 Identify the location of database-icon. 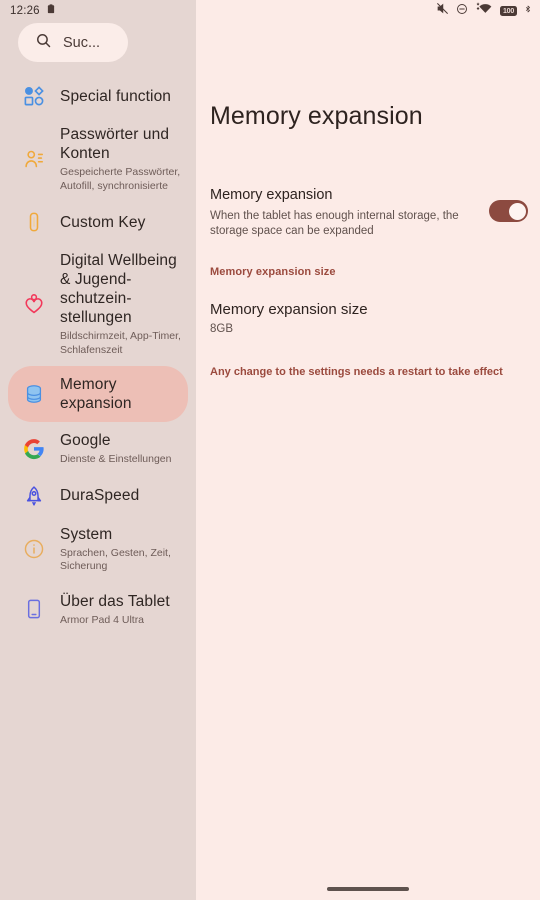
(34, 394).